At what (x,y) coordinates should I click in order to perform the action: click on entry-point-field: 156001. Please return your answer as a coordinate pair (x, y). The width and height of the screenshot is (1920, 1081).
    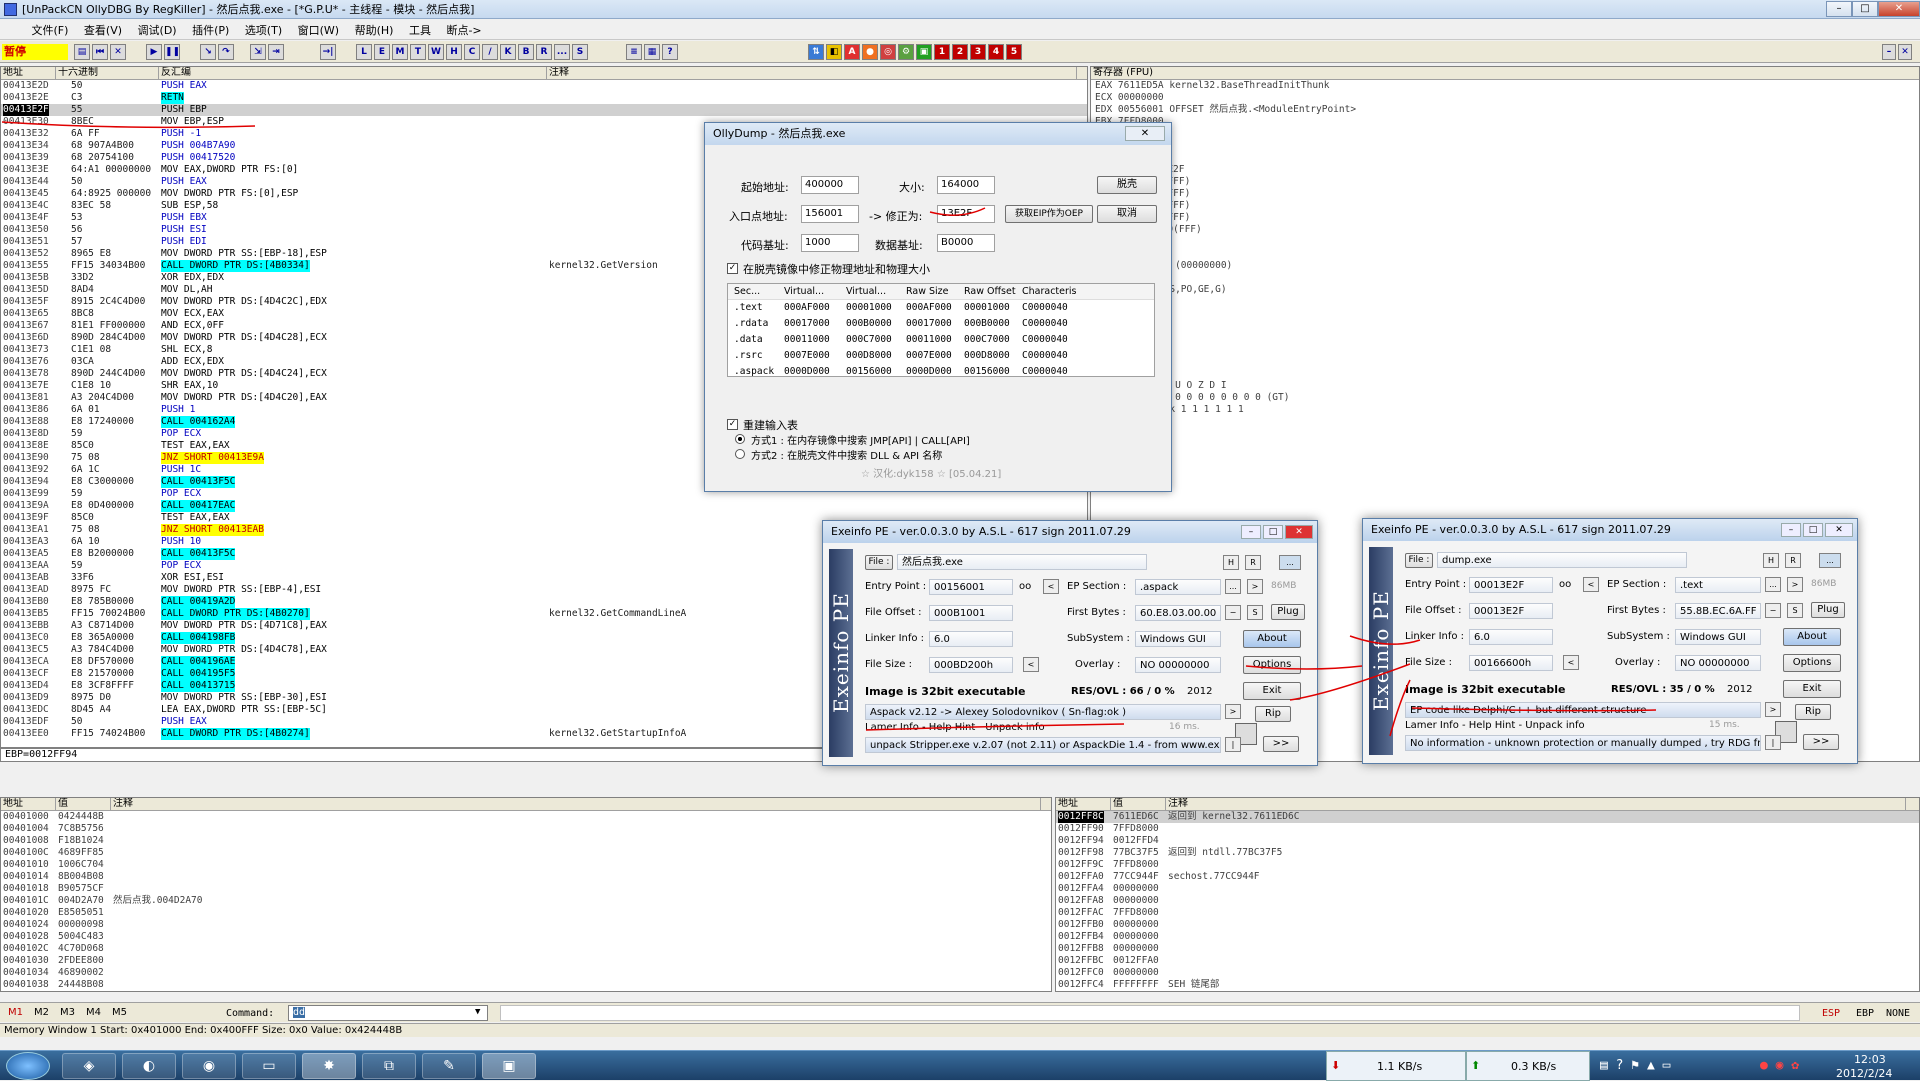
    Looking at the image, I should click on (830, 214).